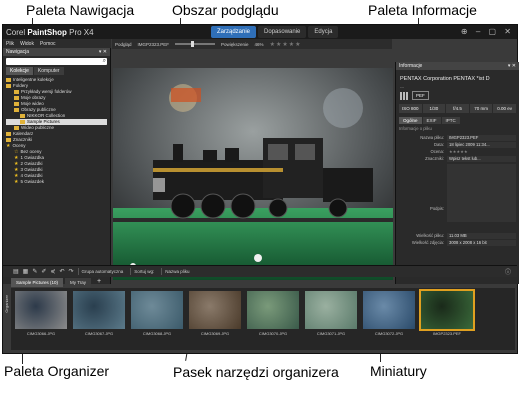  Describe the element at coordinates (56, 182) in the screenshot. I see `tree-item: ★ 5 Gwiazdek` at that location.